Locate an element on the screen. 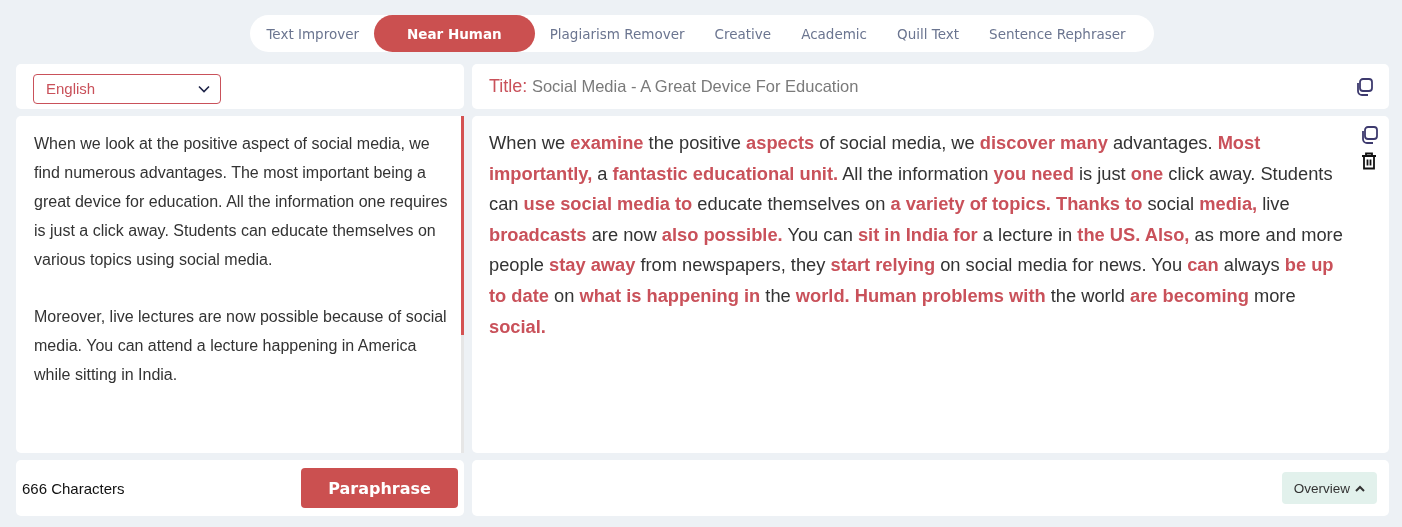 The height and width of the screenshot is (527, 1402). chevron-down-icon is located at coordinates (204, 88).